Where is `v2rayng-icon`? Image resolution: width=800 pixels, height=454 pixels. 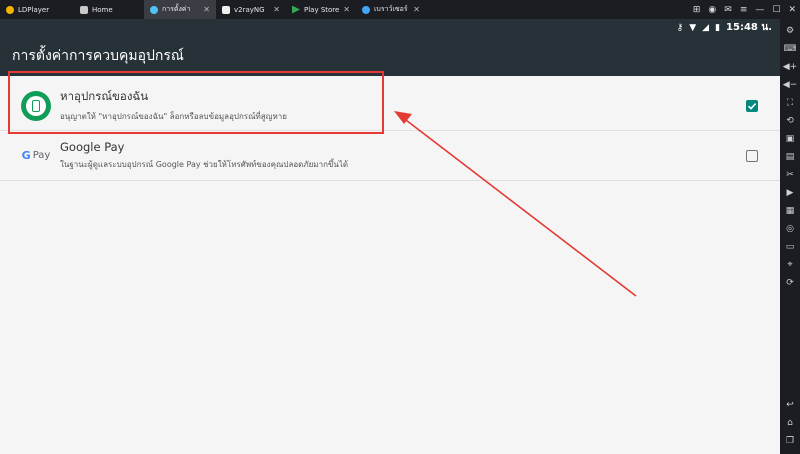 v2rayng-icon is located at coordinates (226, 9).